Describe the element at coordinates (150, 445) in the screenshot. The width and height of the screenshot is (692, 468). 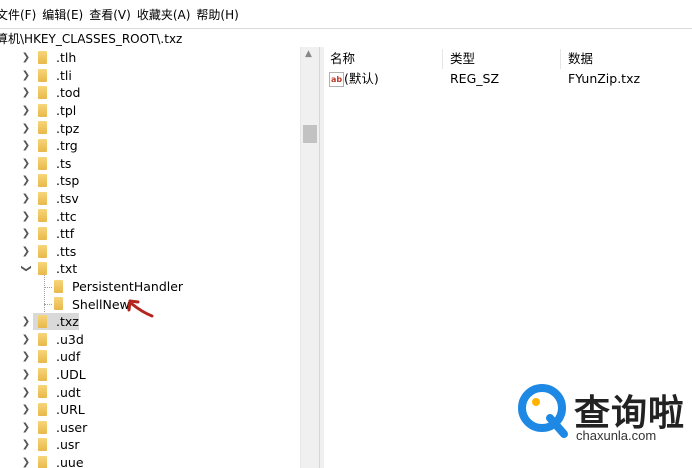
I see `tree-item: ❯ .usr` at that location.